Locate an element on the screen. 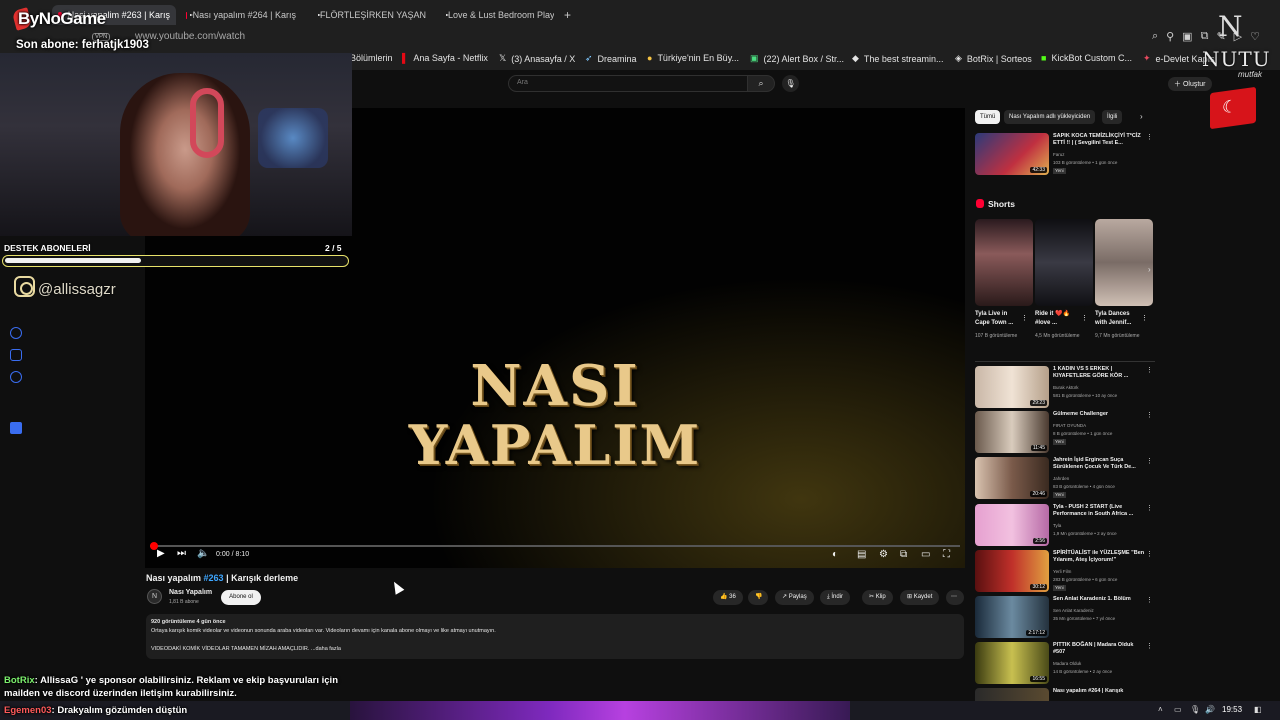 The image size is (1280, 720). zoom-icon: ⌕ is located at coordinates (1155, 36).